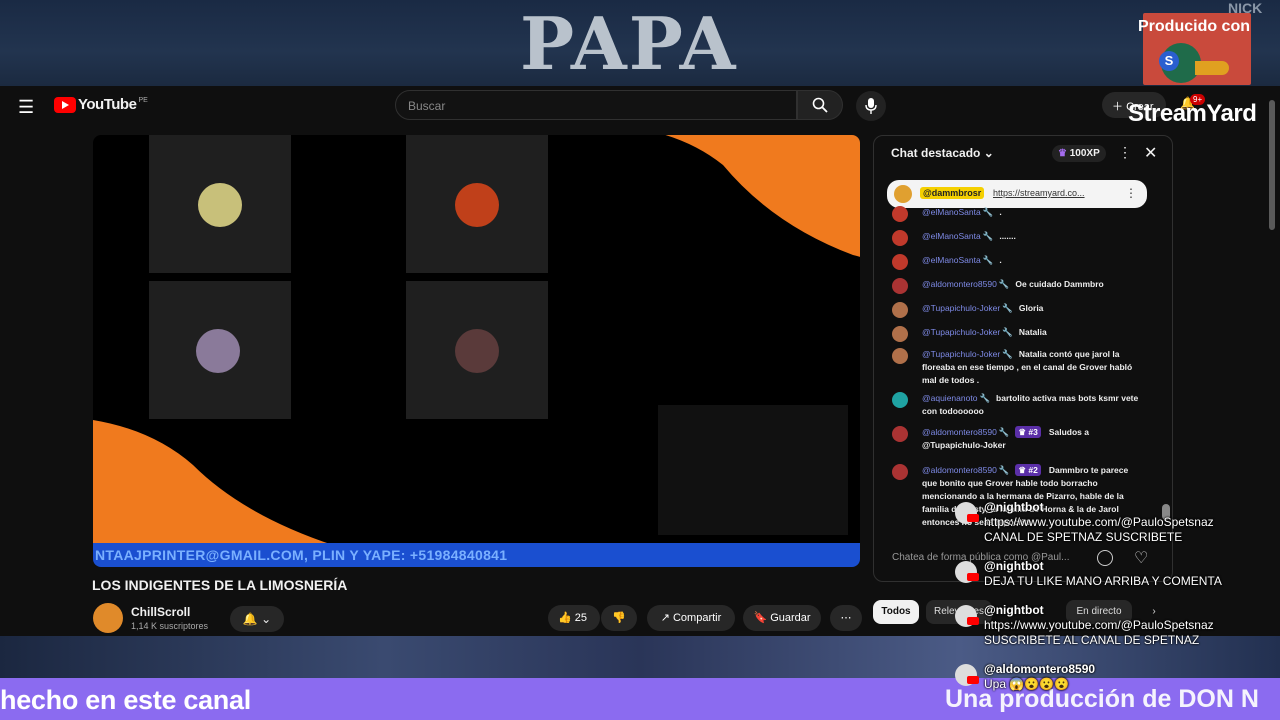  What do you see at coordinates (1192, 113) in the screenshot?
I see `streamyard-watermark: StreamYard` at bounding box center [1192, 113].